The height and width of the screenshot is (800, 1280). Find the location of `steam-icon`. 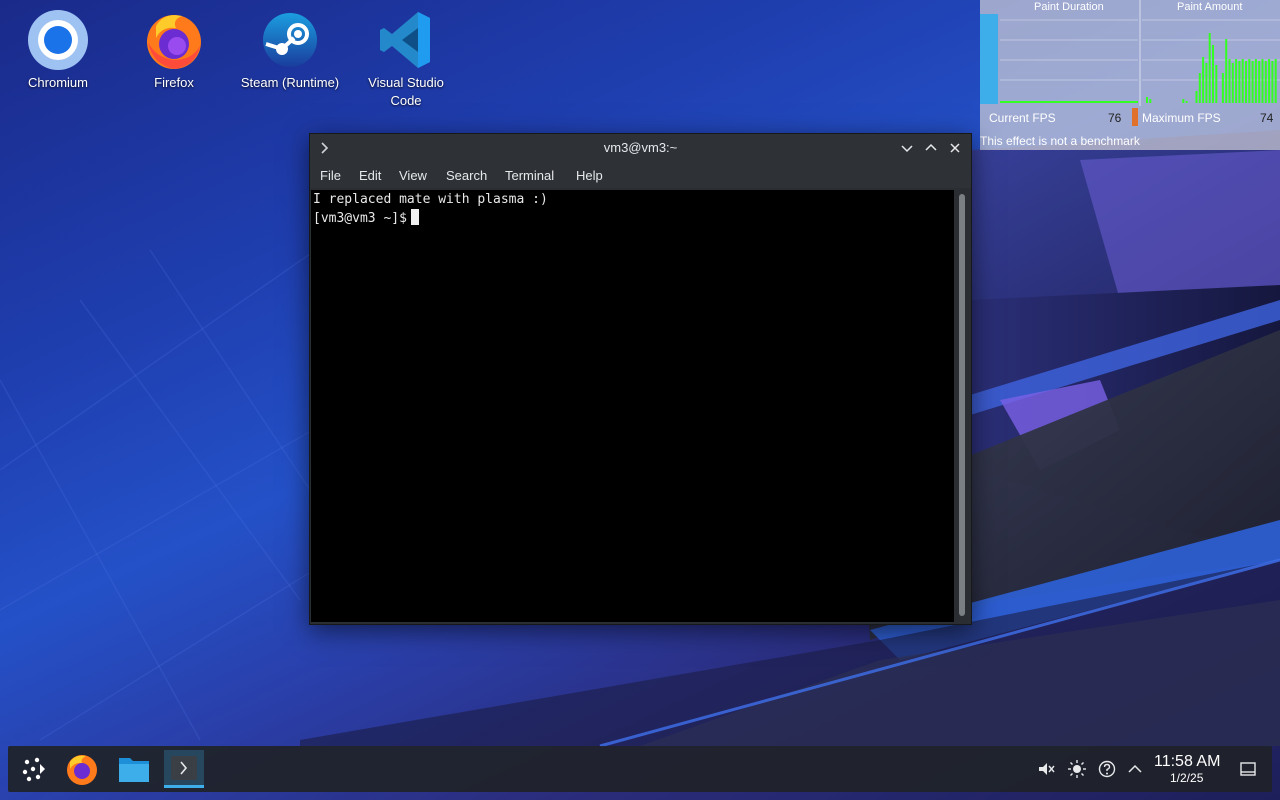

steam-icon is located at coordinates (290, 40).